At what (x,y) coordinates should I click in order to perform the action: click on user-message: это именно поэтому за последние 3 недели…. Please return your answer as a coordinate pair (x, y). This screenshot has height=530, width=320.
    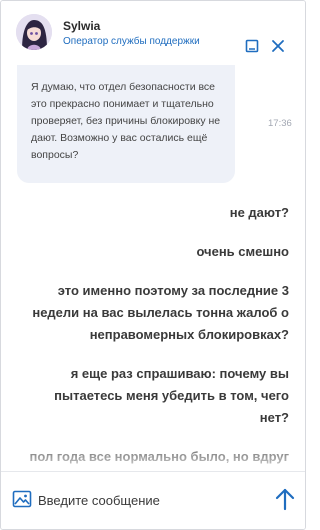
    Looking at the image, I should click on (160, 313).